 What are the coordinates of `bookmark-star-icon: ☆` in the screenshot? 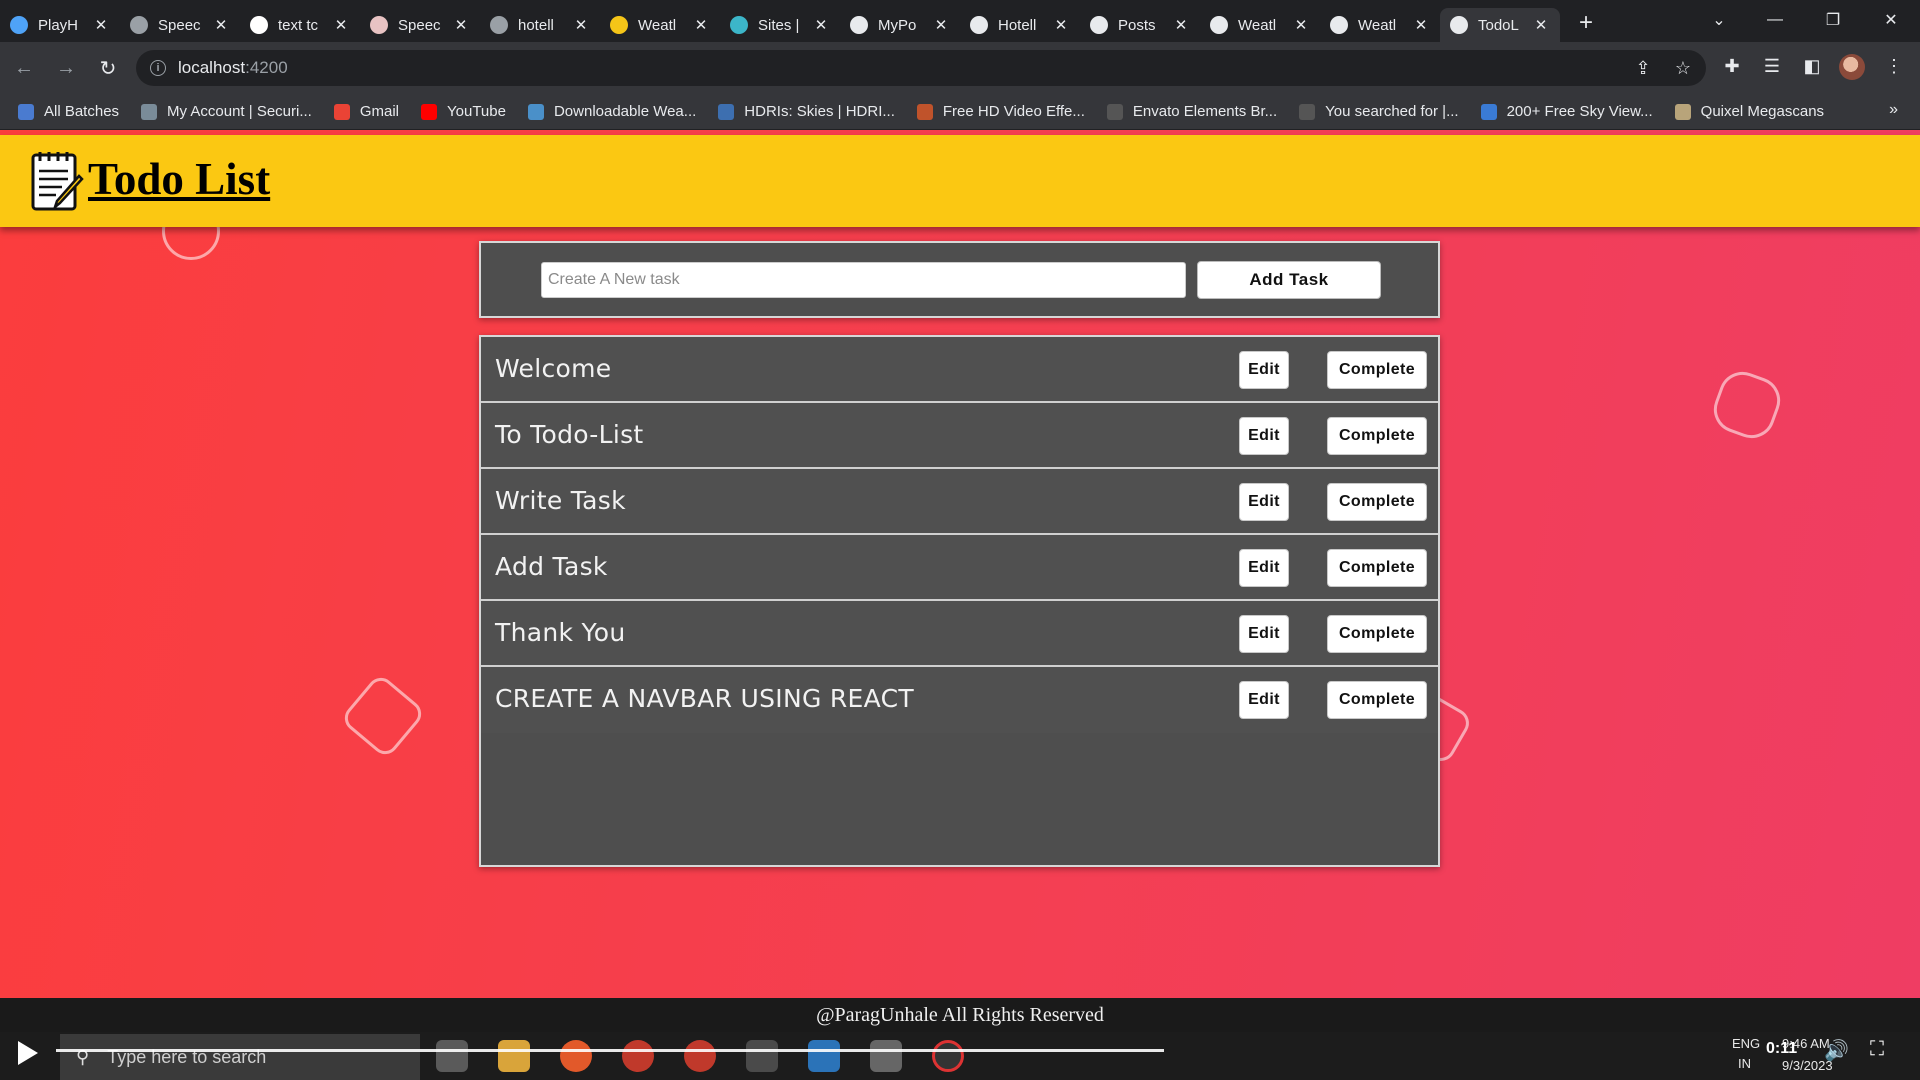 It's located at (1683, 68).